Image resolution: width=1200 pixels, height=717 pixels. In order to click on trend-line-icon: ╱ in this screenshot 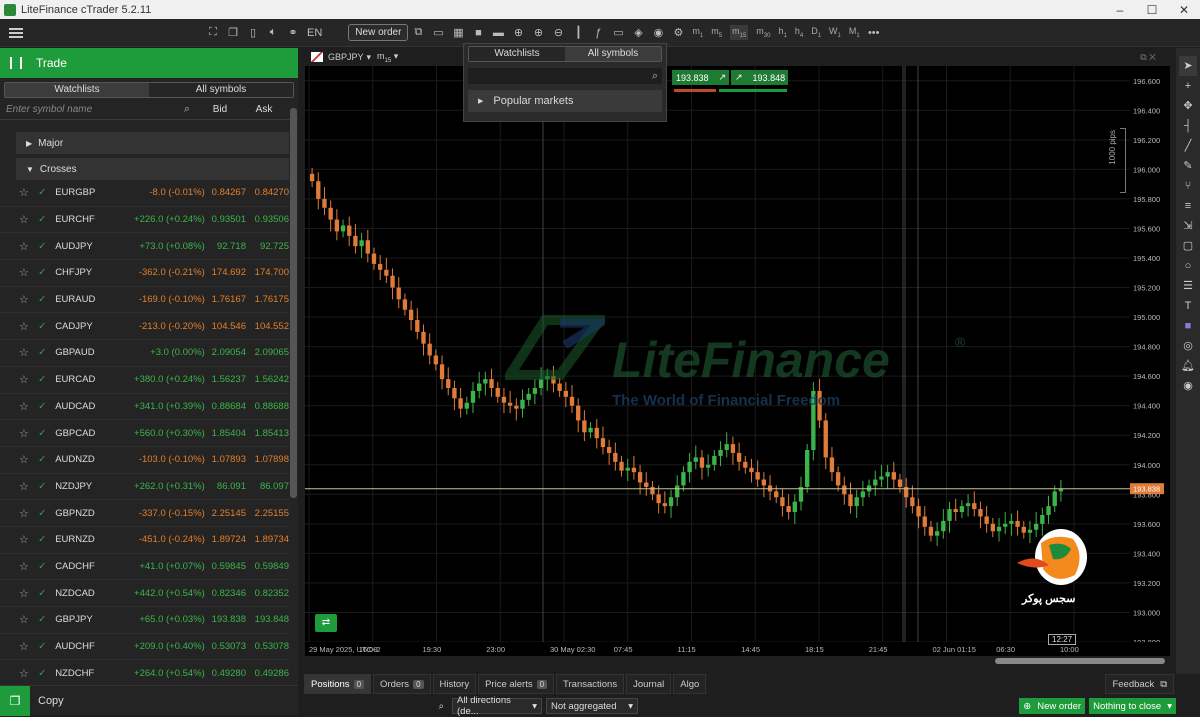, I will do `click(1188, 146)`.